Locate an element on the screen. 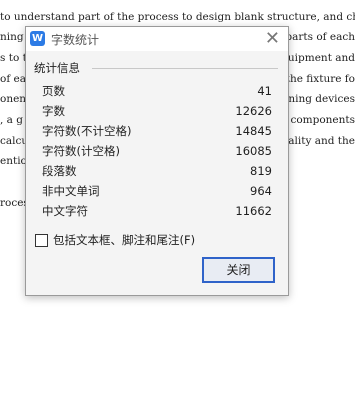  doc-line: , a g is located at coordinates (11, 120).